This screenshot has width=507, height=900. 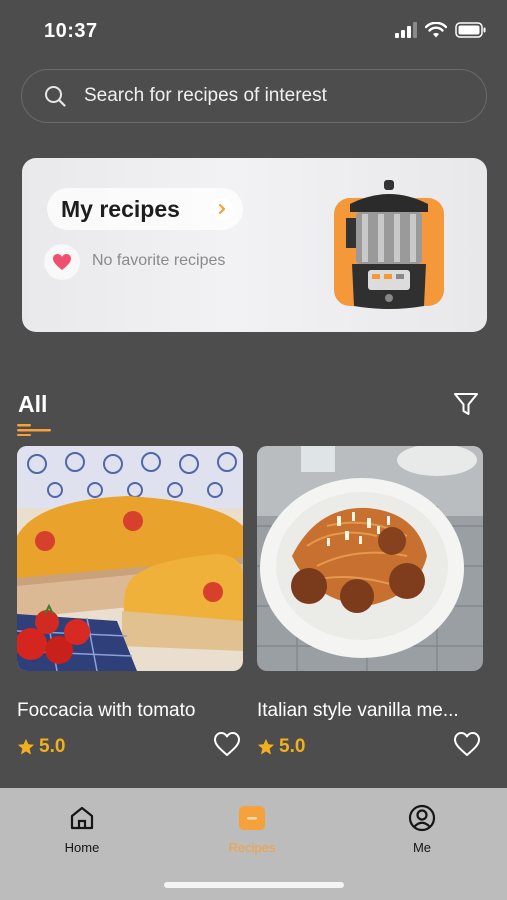 What do you see at coordinates (254, 885) in the screenshot?
I see `home-indicator` at bounding box center [254, 885].